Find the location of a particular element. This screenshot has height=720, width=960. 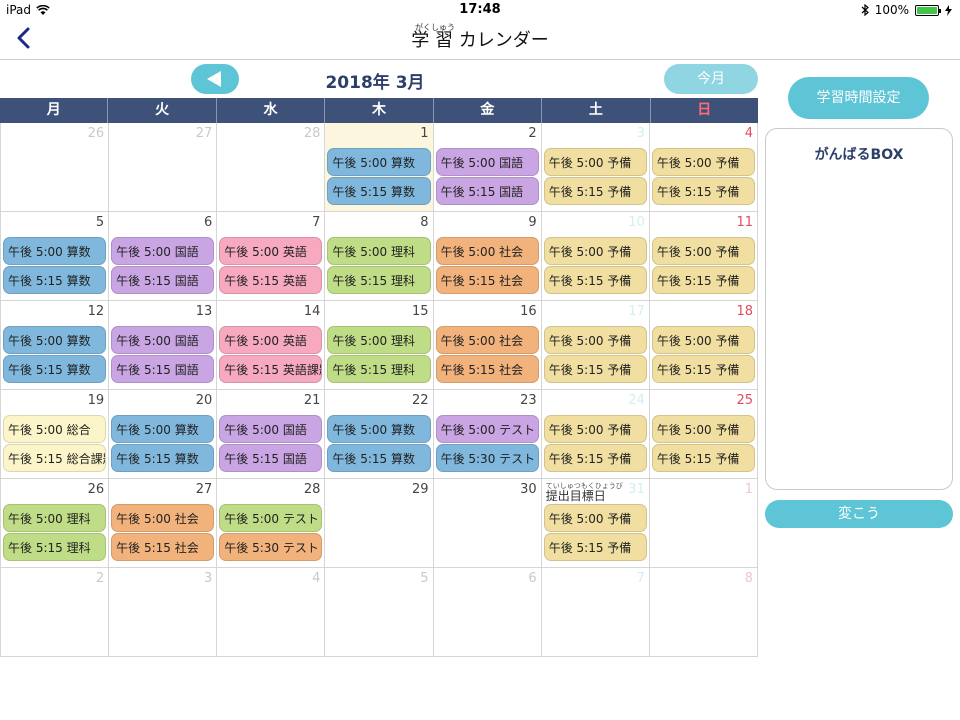

day-cell: 28 午後 5:00 テスト 午後 5:30 テスト is located at coordinates (271, 523).